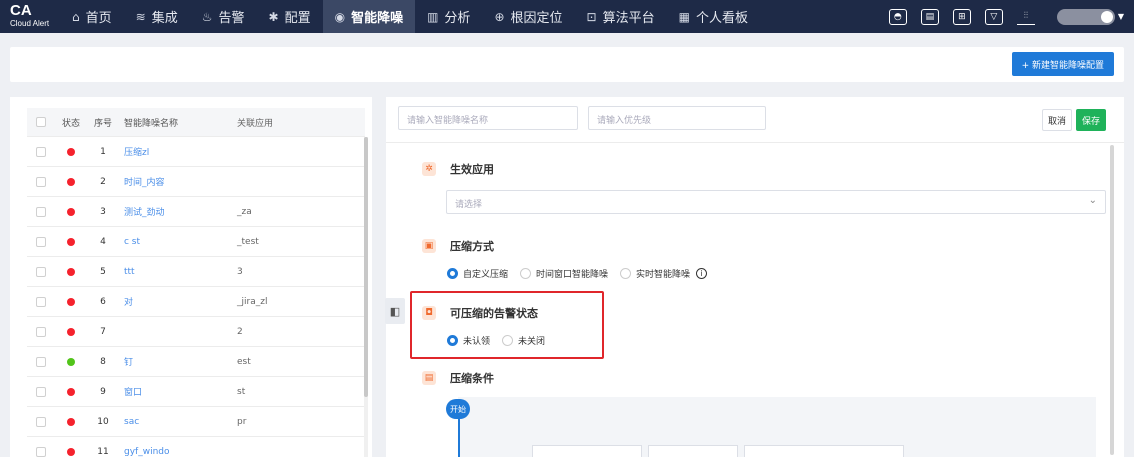 This screenshot has height=457, width=1134. What do you see at coordinates (564, 273) in the screenshot?
I see `method-radio-window: 时间窗口智能降噪` at bounding box center [564, 273].